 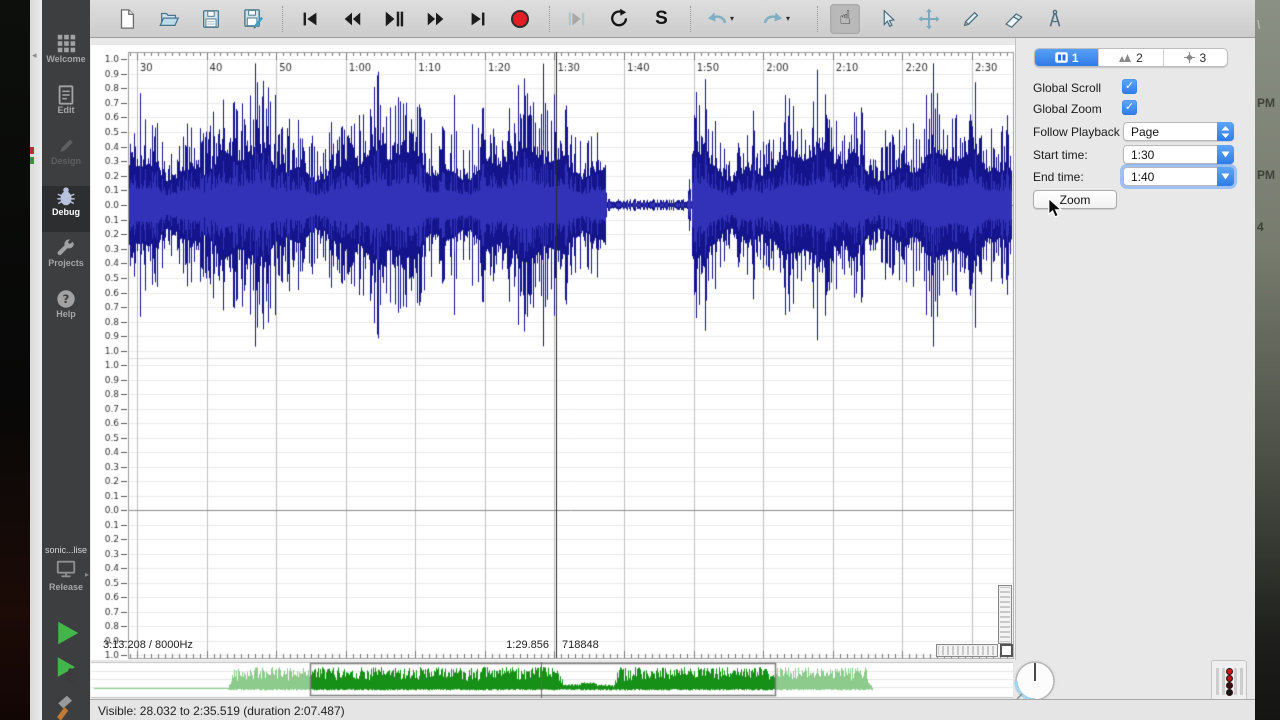 I want to click on fast-forward-icon, so click(x=436, y=19).